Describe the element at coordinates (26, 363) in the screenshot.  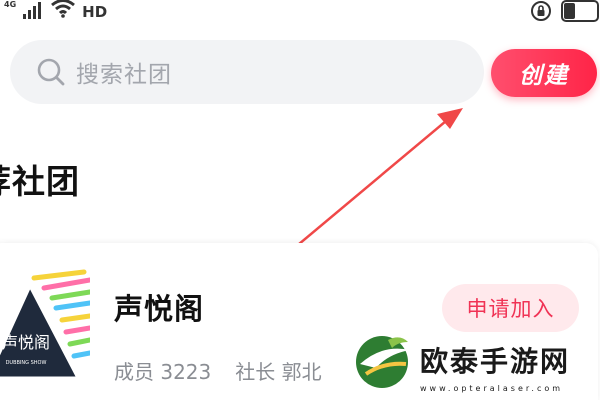
I see `logo-subtext: DUBBING SHOW` at that location.